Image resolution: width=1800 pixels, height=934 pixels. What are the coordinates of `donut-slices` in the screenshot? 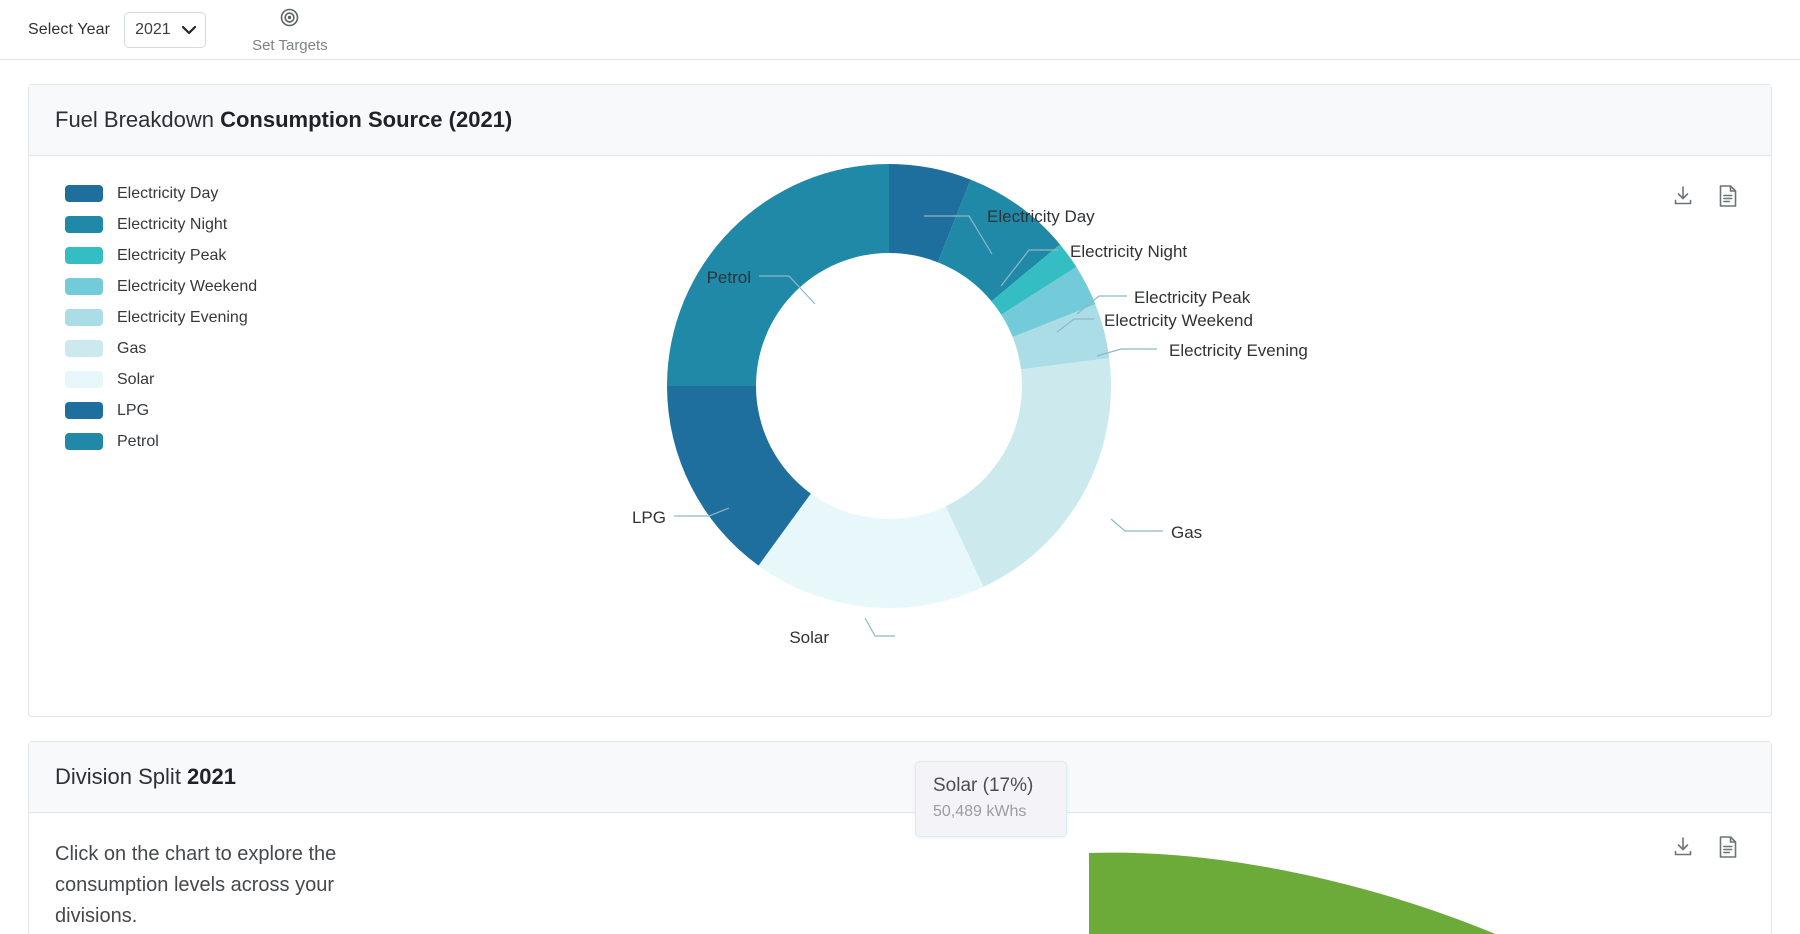 It's located at (889, 386).